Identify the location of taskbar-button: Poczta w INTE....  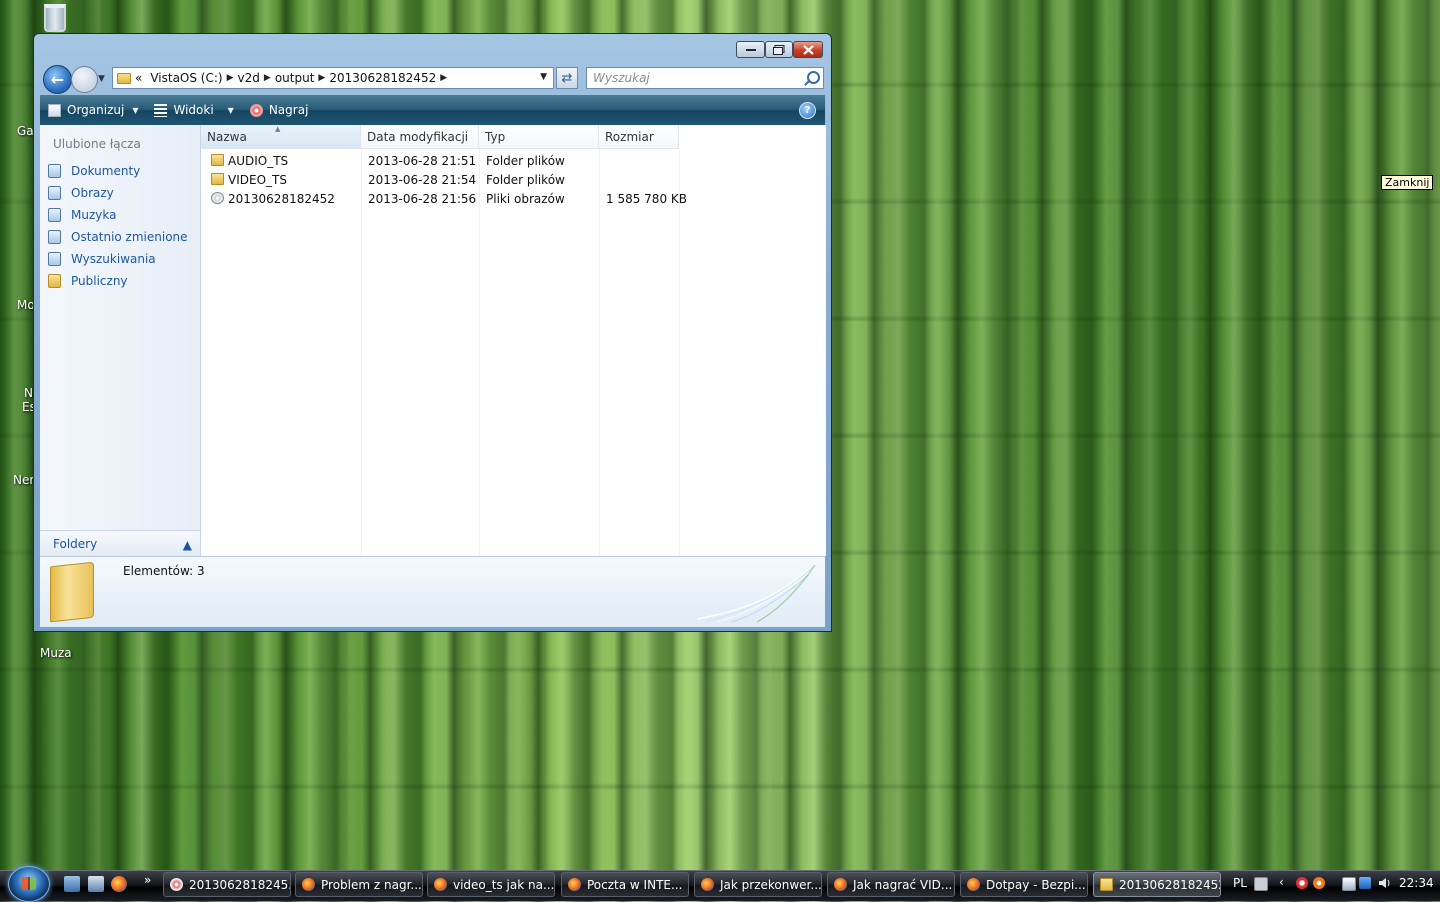
(625, 884).